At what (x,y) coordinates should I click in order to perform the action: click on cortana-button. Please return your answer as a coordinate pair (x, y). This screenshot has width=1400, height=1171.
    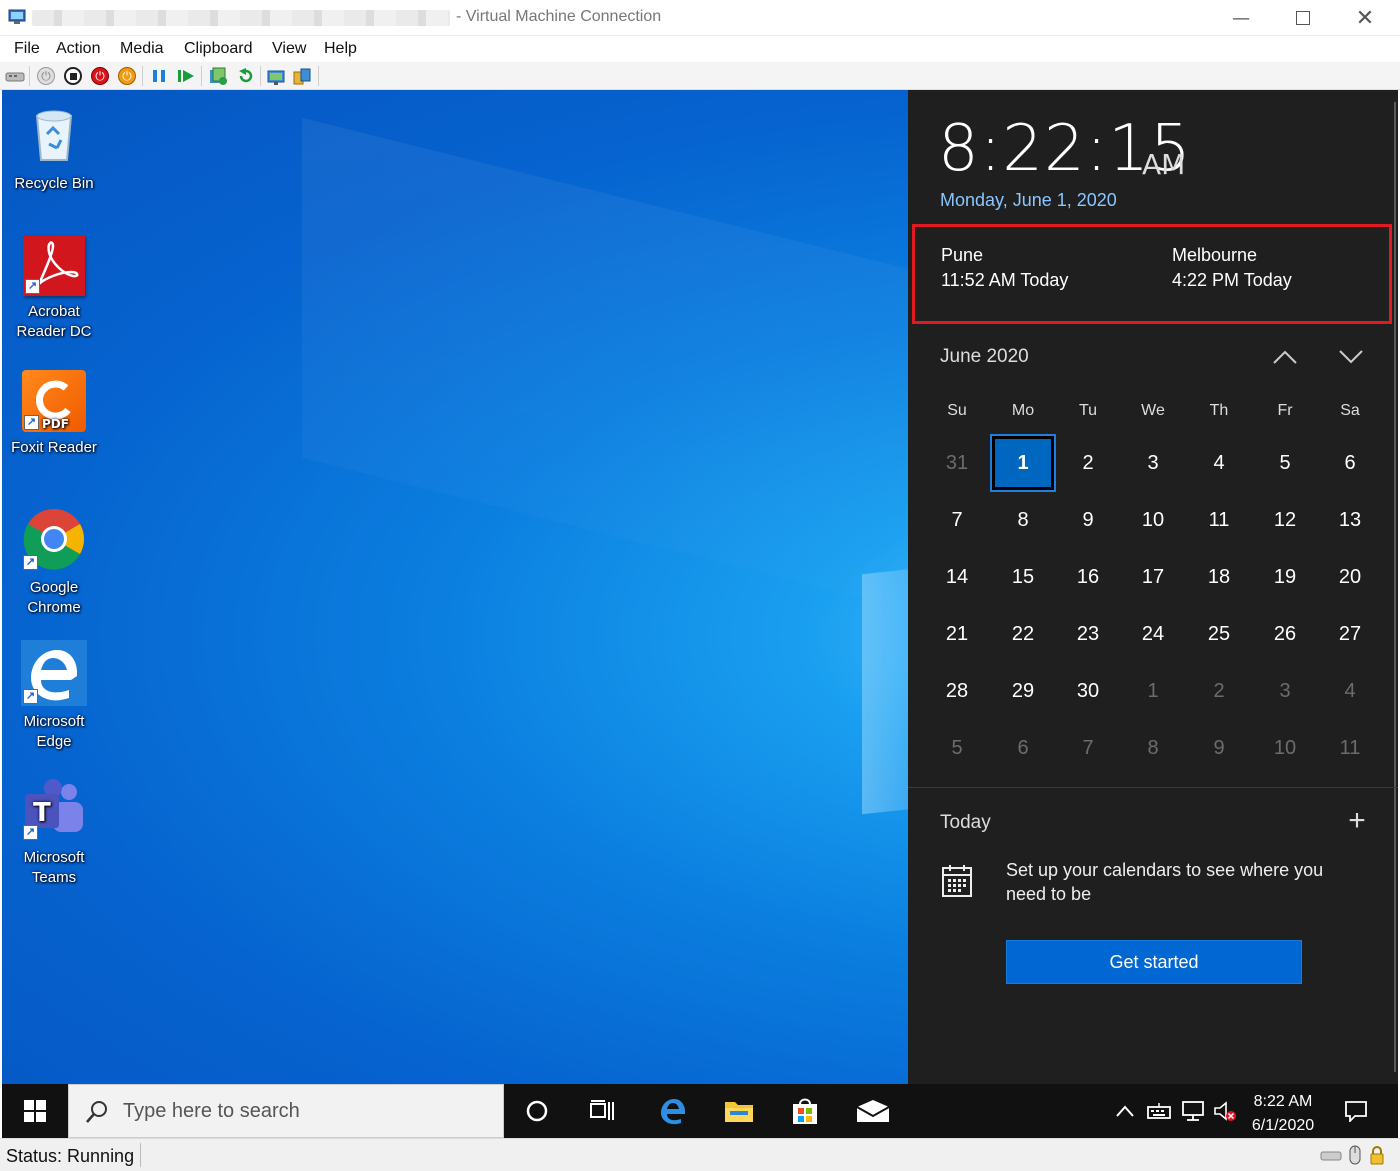
    Looking at the image, I should click on (537, 1111).